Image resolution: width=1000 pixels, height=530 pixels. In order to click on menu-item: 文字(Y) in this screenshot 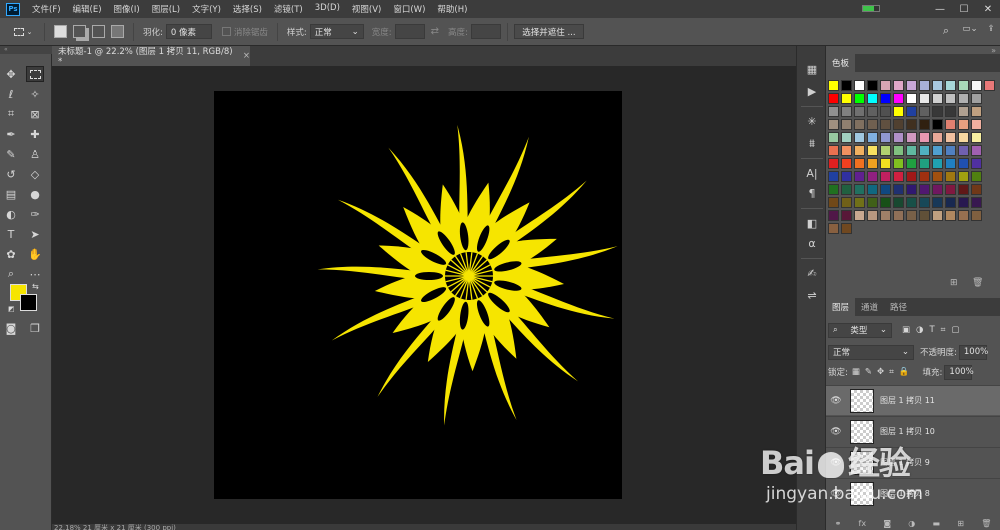, I will do `click(206, 9)`.